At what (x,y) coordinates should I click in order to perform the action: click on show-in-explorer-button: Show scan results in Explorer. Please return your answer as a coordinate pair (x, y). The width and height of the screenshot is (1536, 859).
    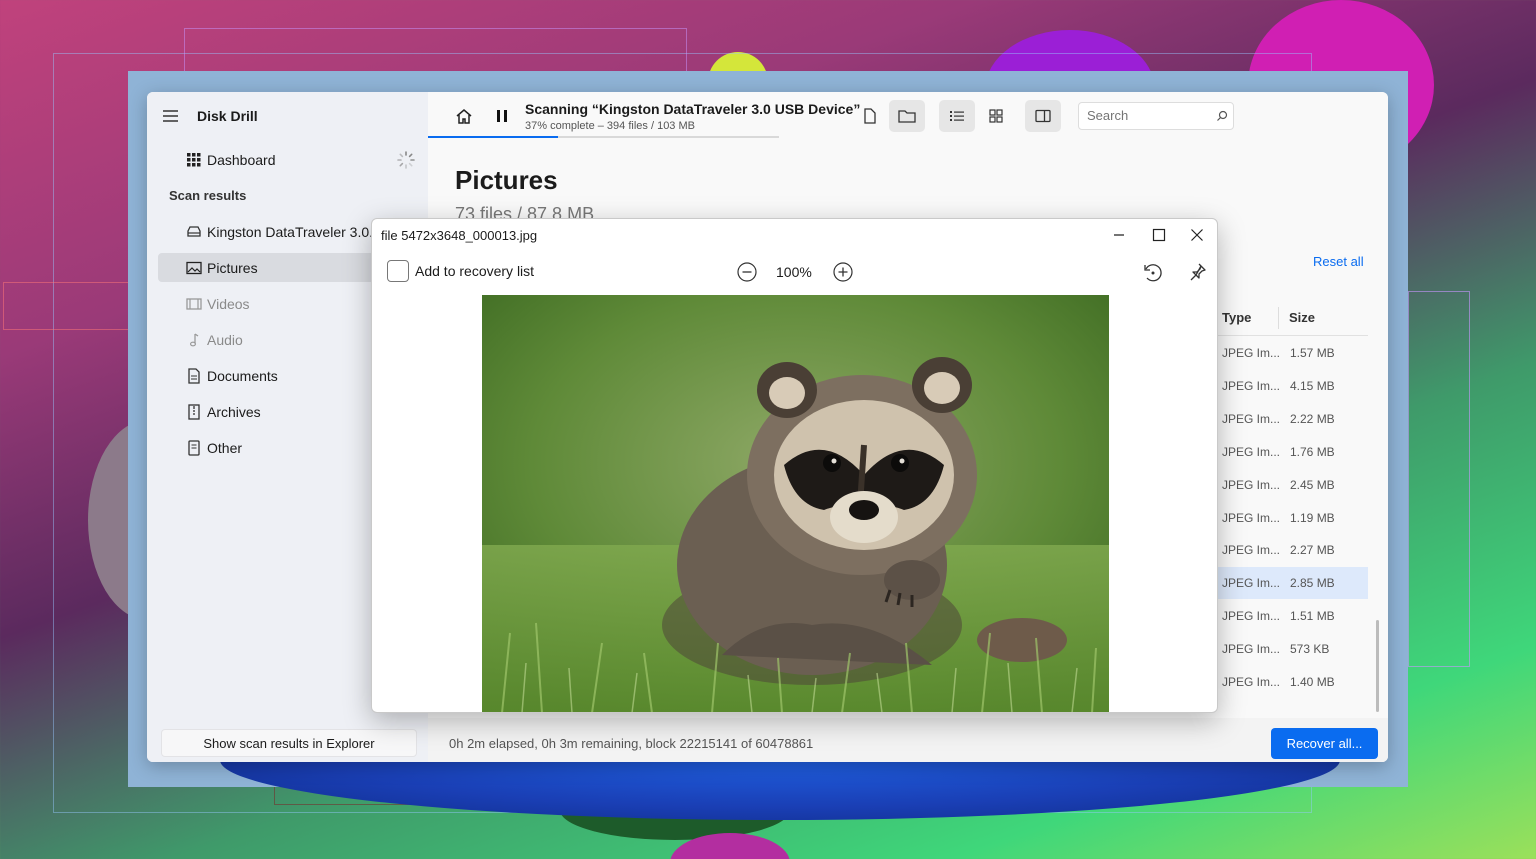
    Looking at the image, I should click on (289, 743).